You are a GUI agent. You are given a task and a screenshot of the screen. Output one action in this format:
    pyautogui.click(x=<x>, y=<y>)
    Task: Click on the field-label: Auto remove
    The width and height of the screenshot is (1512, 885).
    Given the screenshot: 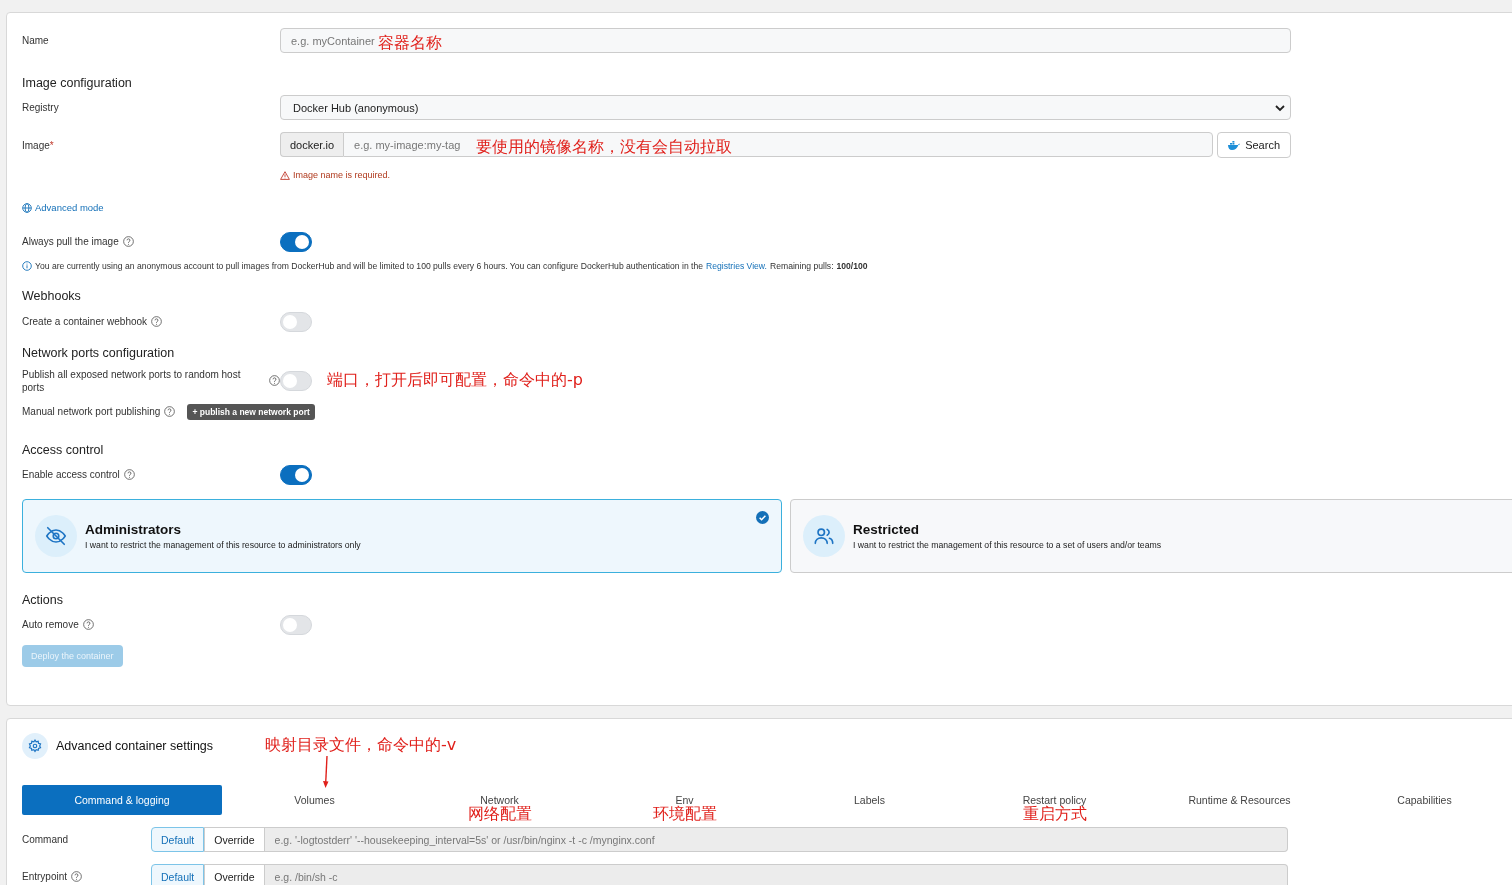 What is the action you would take?
    pyautogui.click(x=50, y=624)
    